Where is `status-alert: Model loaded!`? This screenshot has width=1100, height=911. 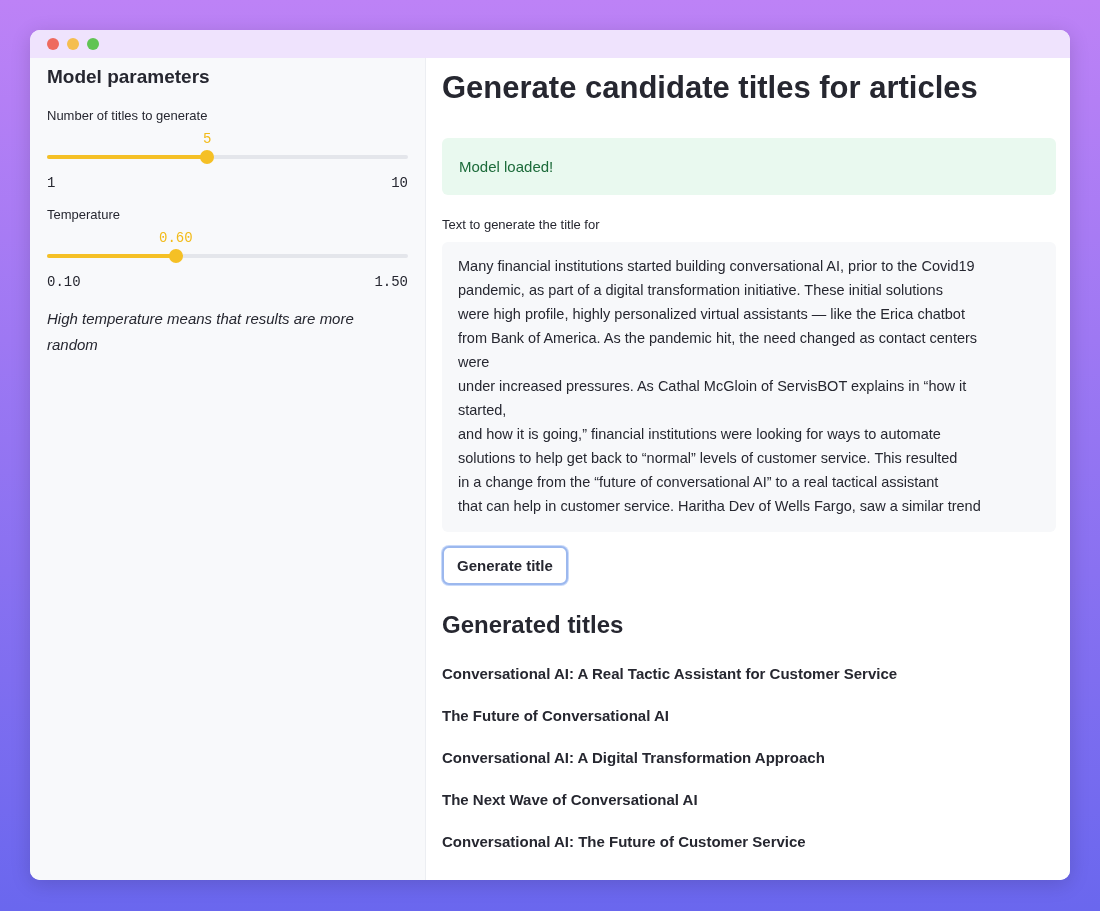
status-alert: Model loaded! is located at coordinates (749, 166).